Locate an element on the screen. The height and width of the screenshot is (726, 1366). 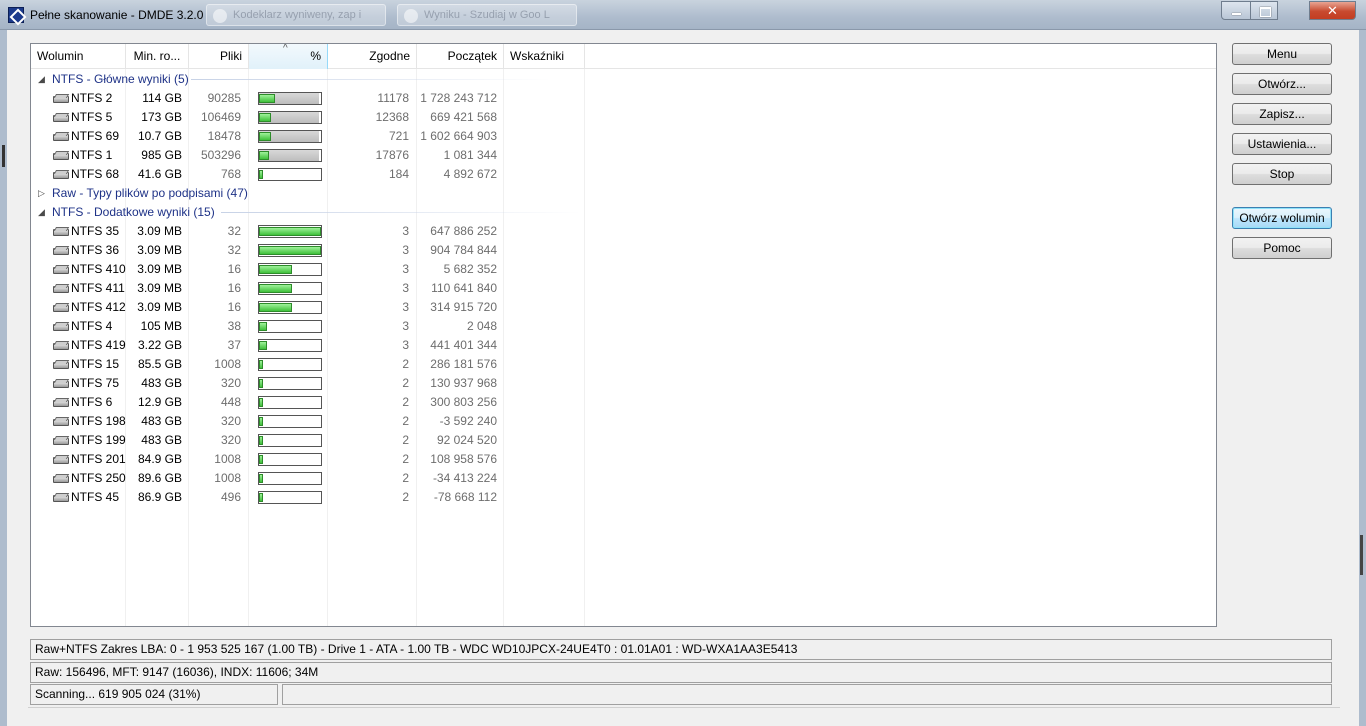
volume-row: NTFS 412 3.09 MB 16 3 314 915 720 is located at coordinates (311, 307).